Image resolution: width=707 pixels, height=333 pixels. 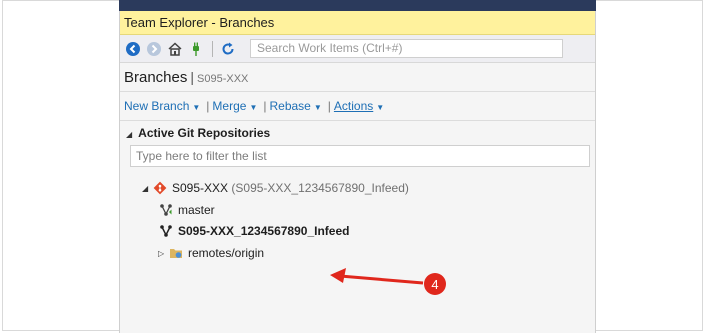 I want to click on remotes-origin-node: ▷ remotes/origin, so click(x=211, y=253).